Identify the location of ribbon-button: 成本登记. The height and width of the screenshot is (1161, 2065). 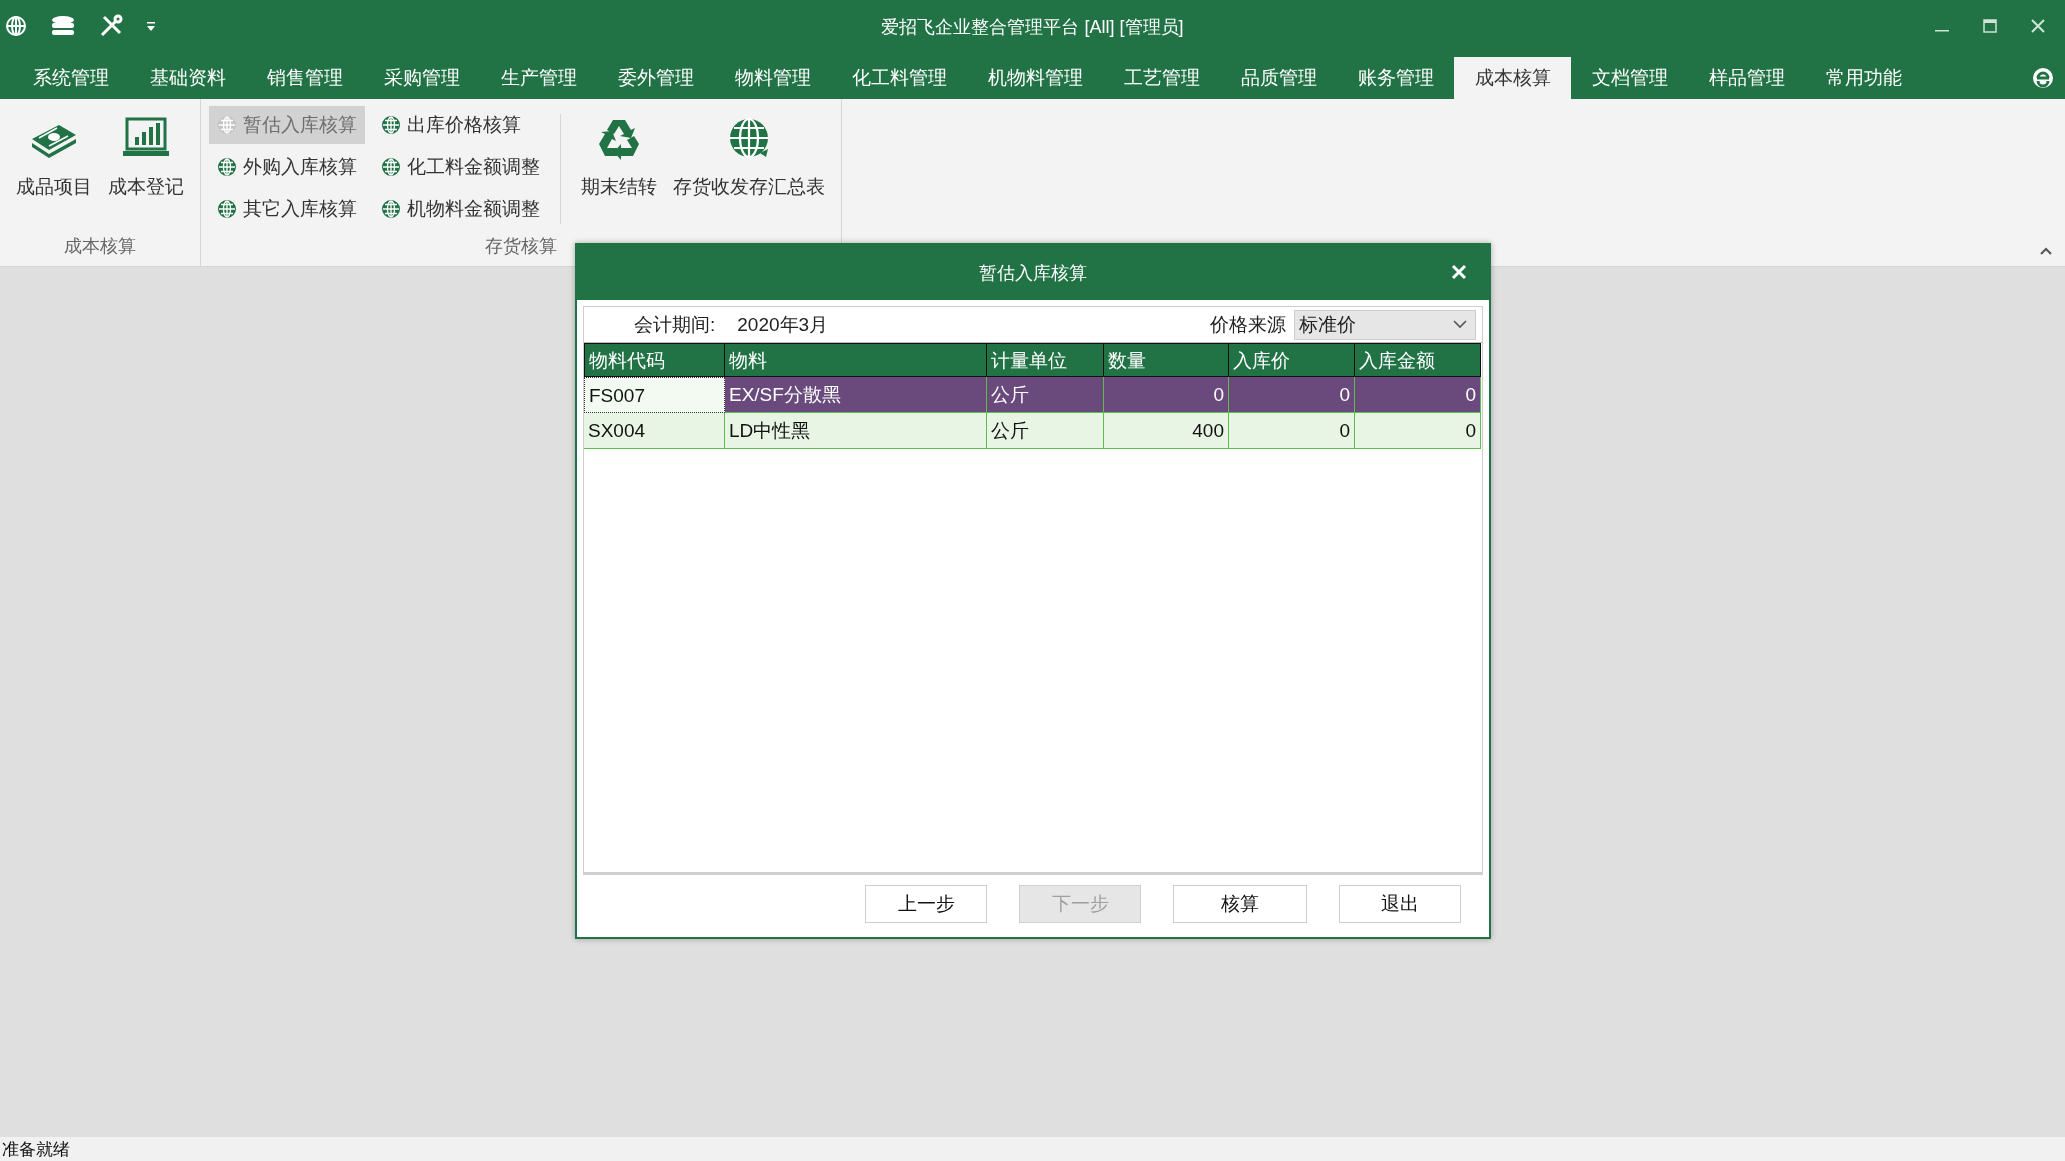
(146, 152).